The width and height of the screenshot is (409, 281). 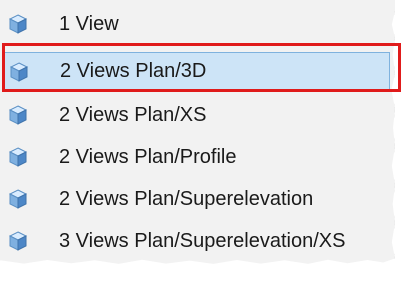 I want to click on menu-item-2-views-plan-superelevation: 2 Views Plan/Superelevation, so click(x=197, y=199).